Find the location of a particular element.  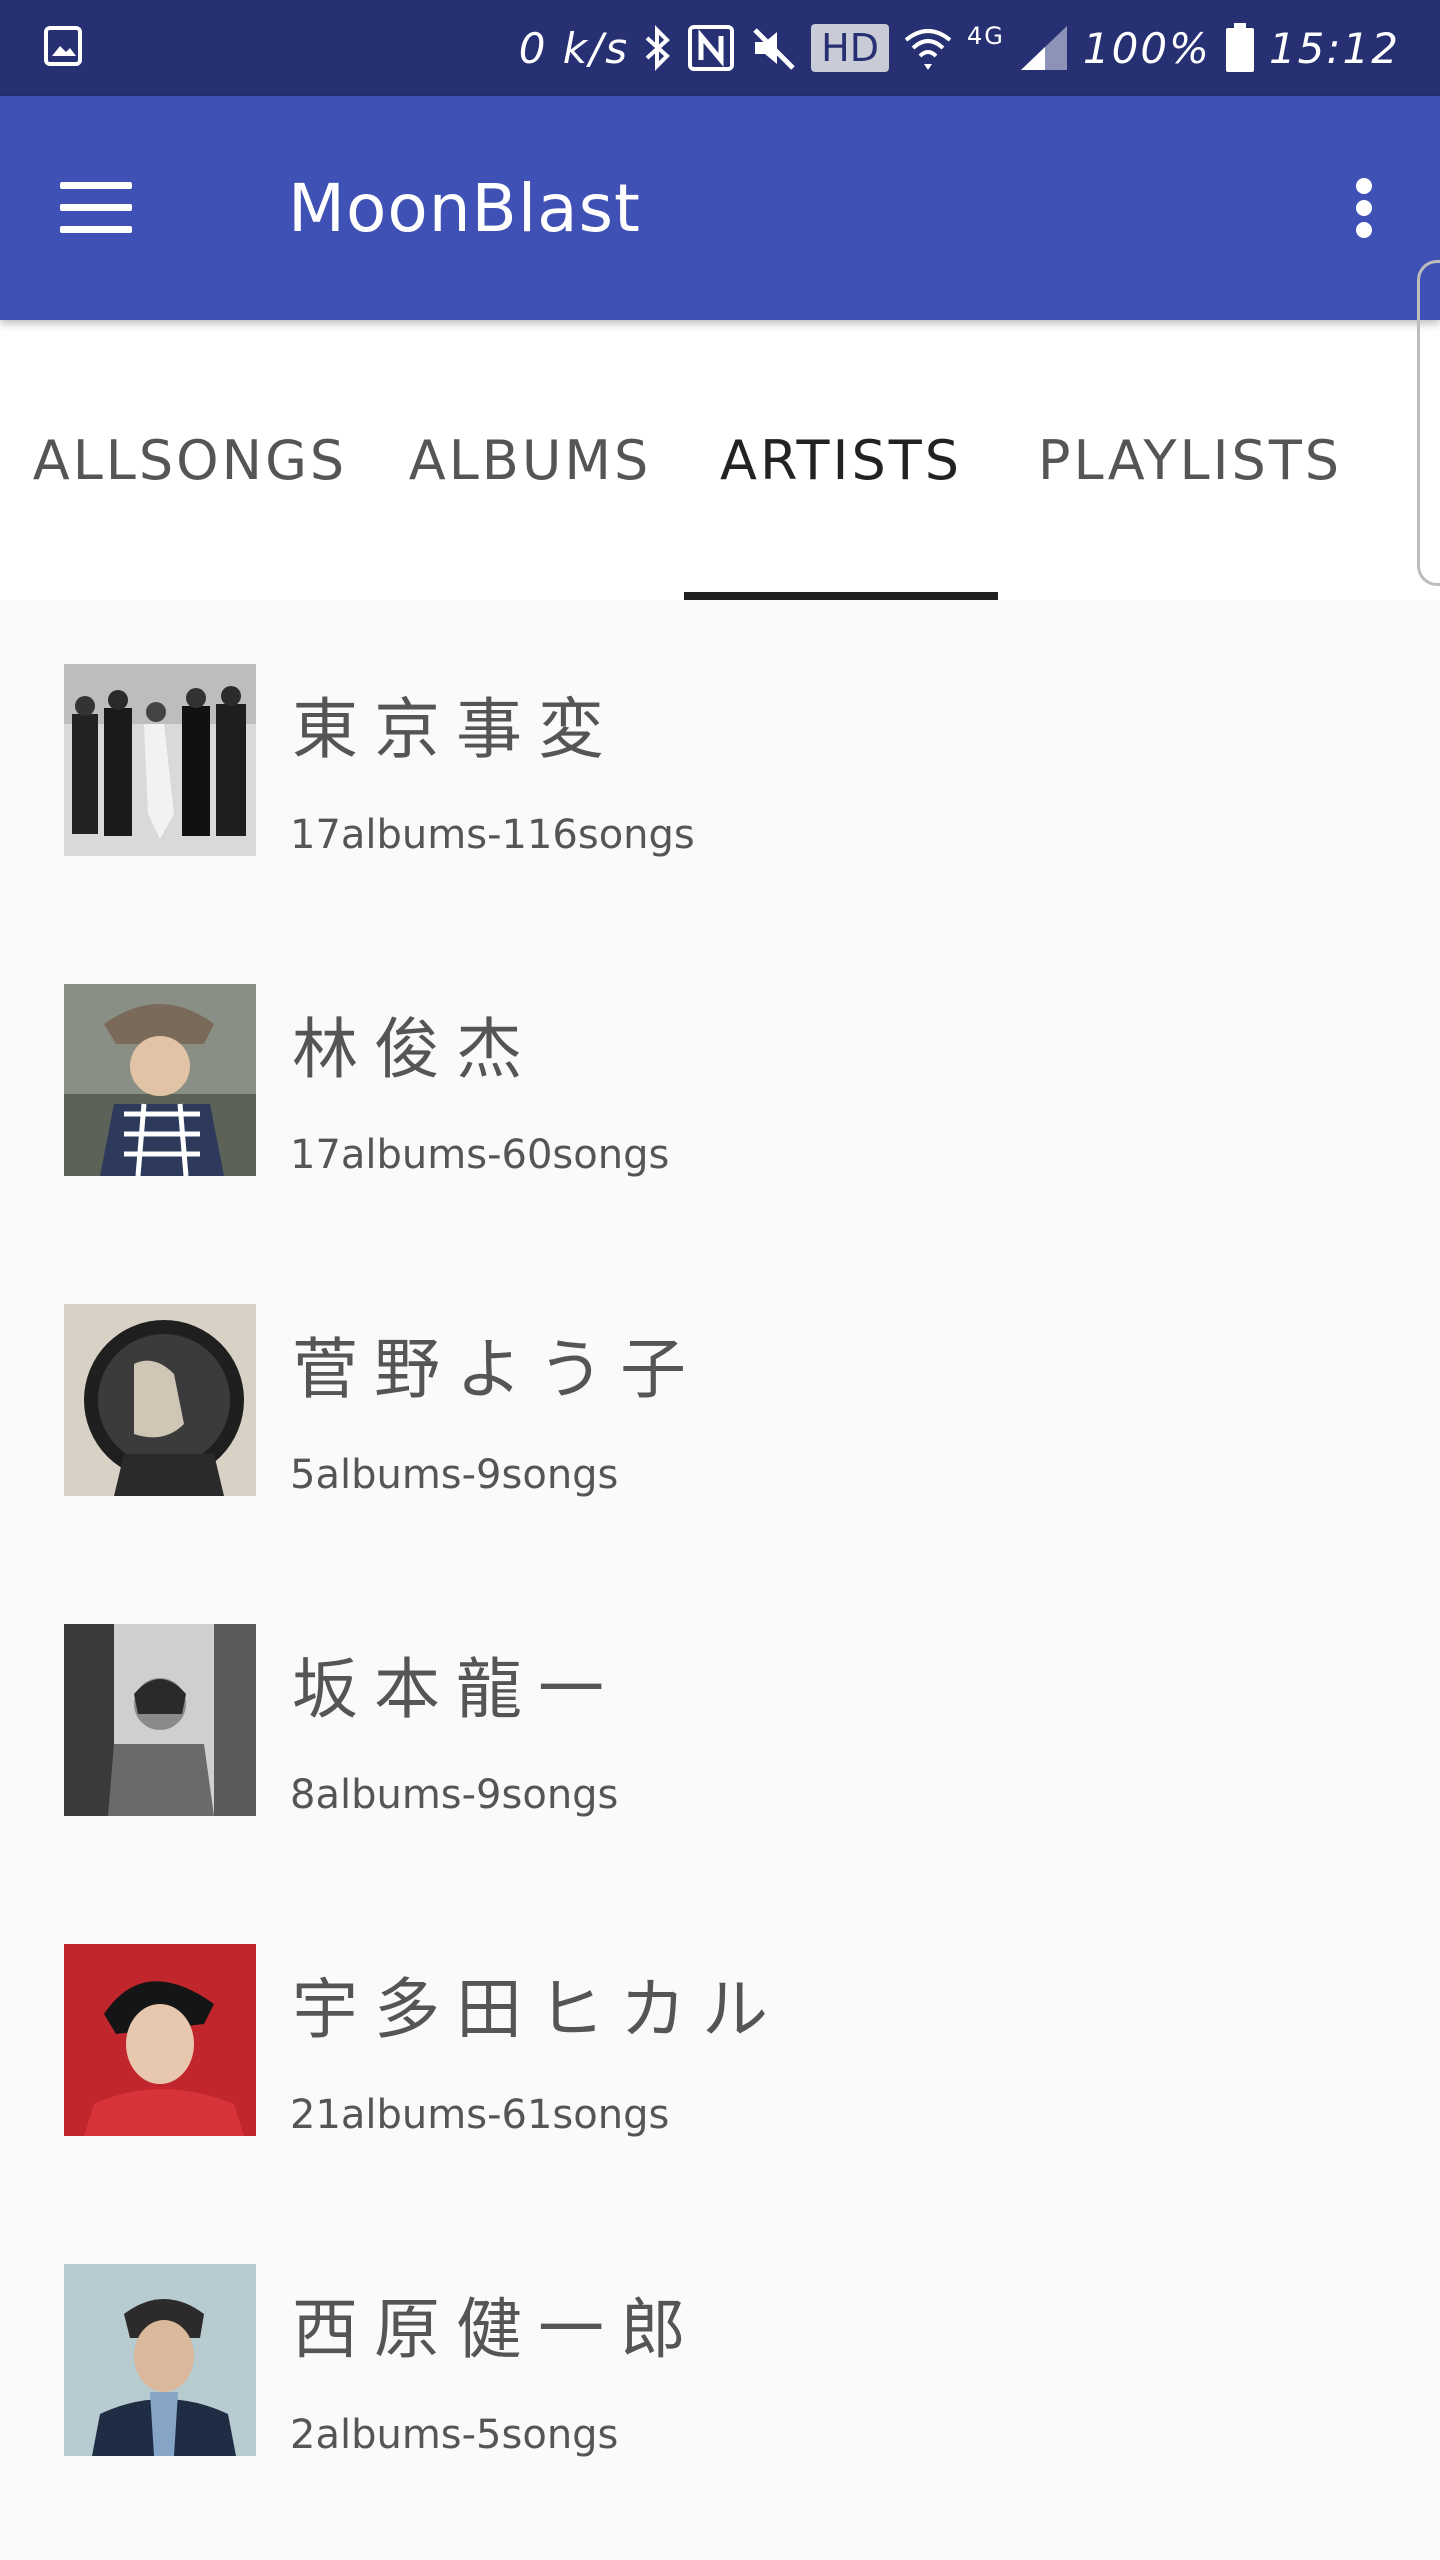

artist-name: 東京事変 is located at coordinates (456, 729).